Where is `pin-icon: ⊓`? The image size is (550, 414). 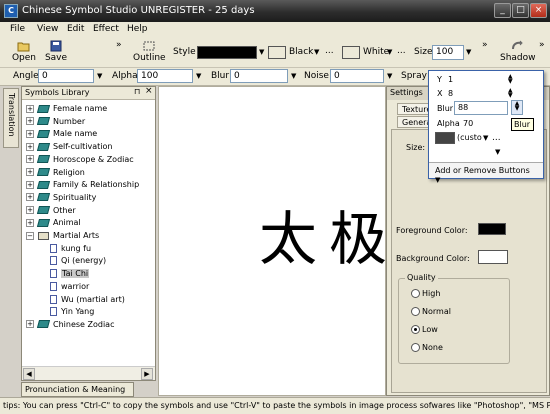
pin-icon: ⊓ is located at coordinates (137, 91).